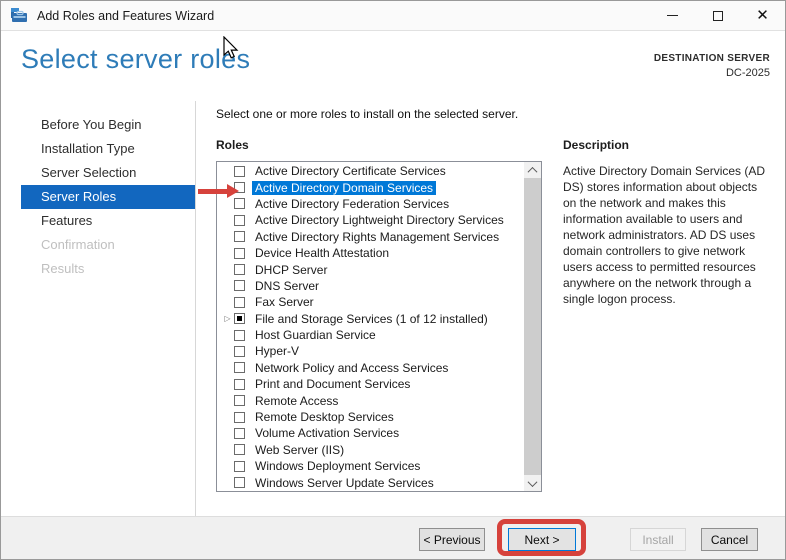  I want to click on roles-scrollbar, so click(532, 326).